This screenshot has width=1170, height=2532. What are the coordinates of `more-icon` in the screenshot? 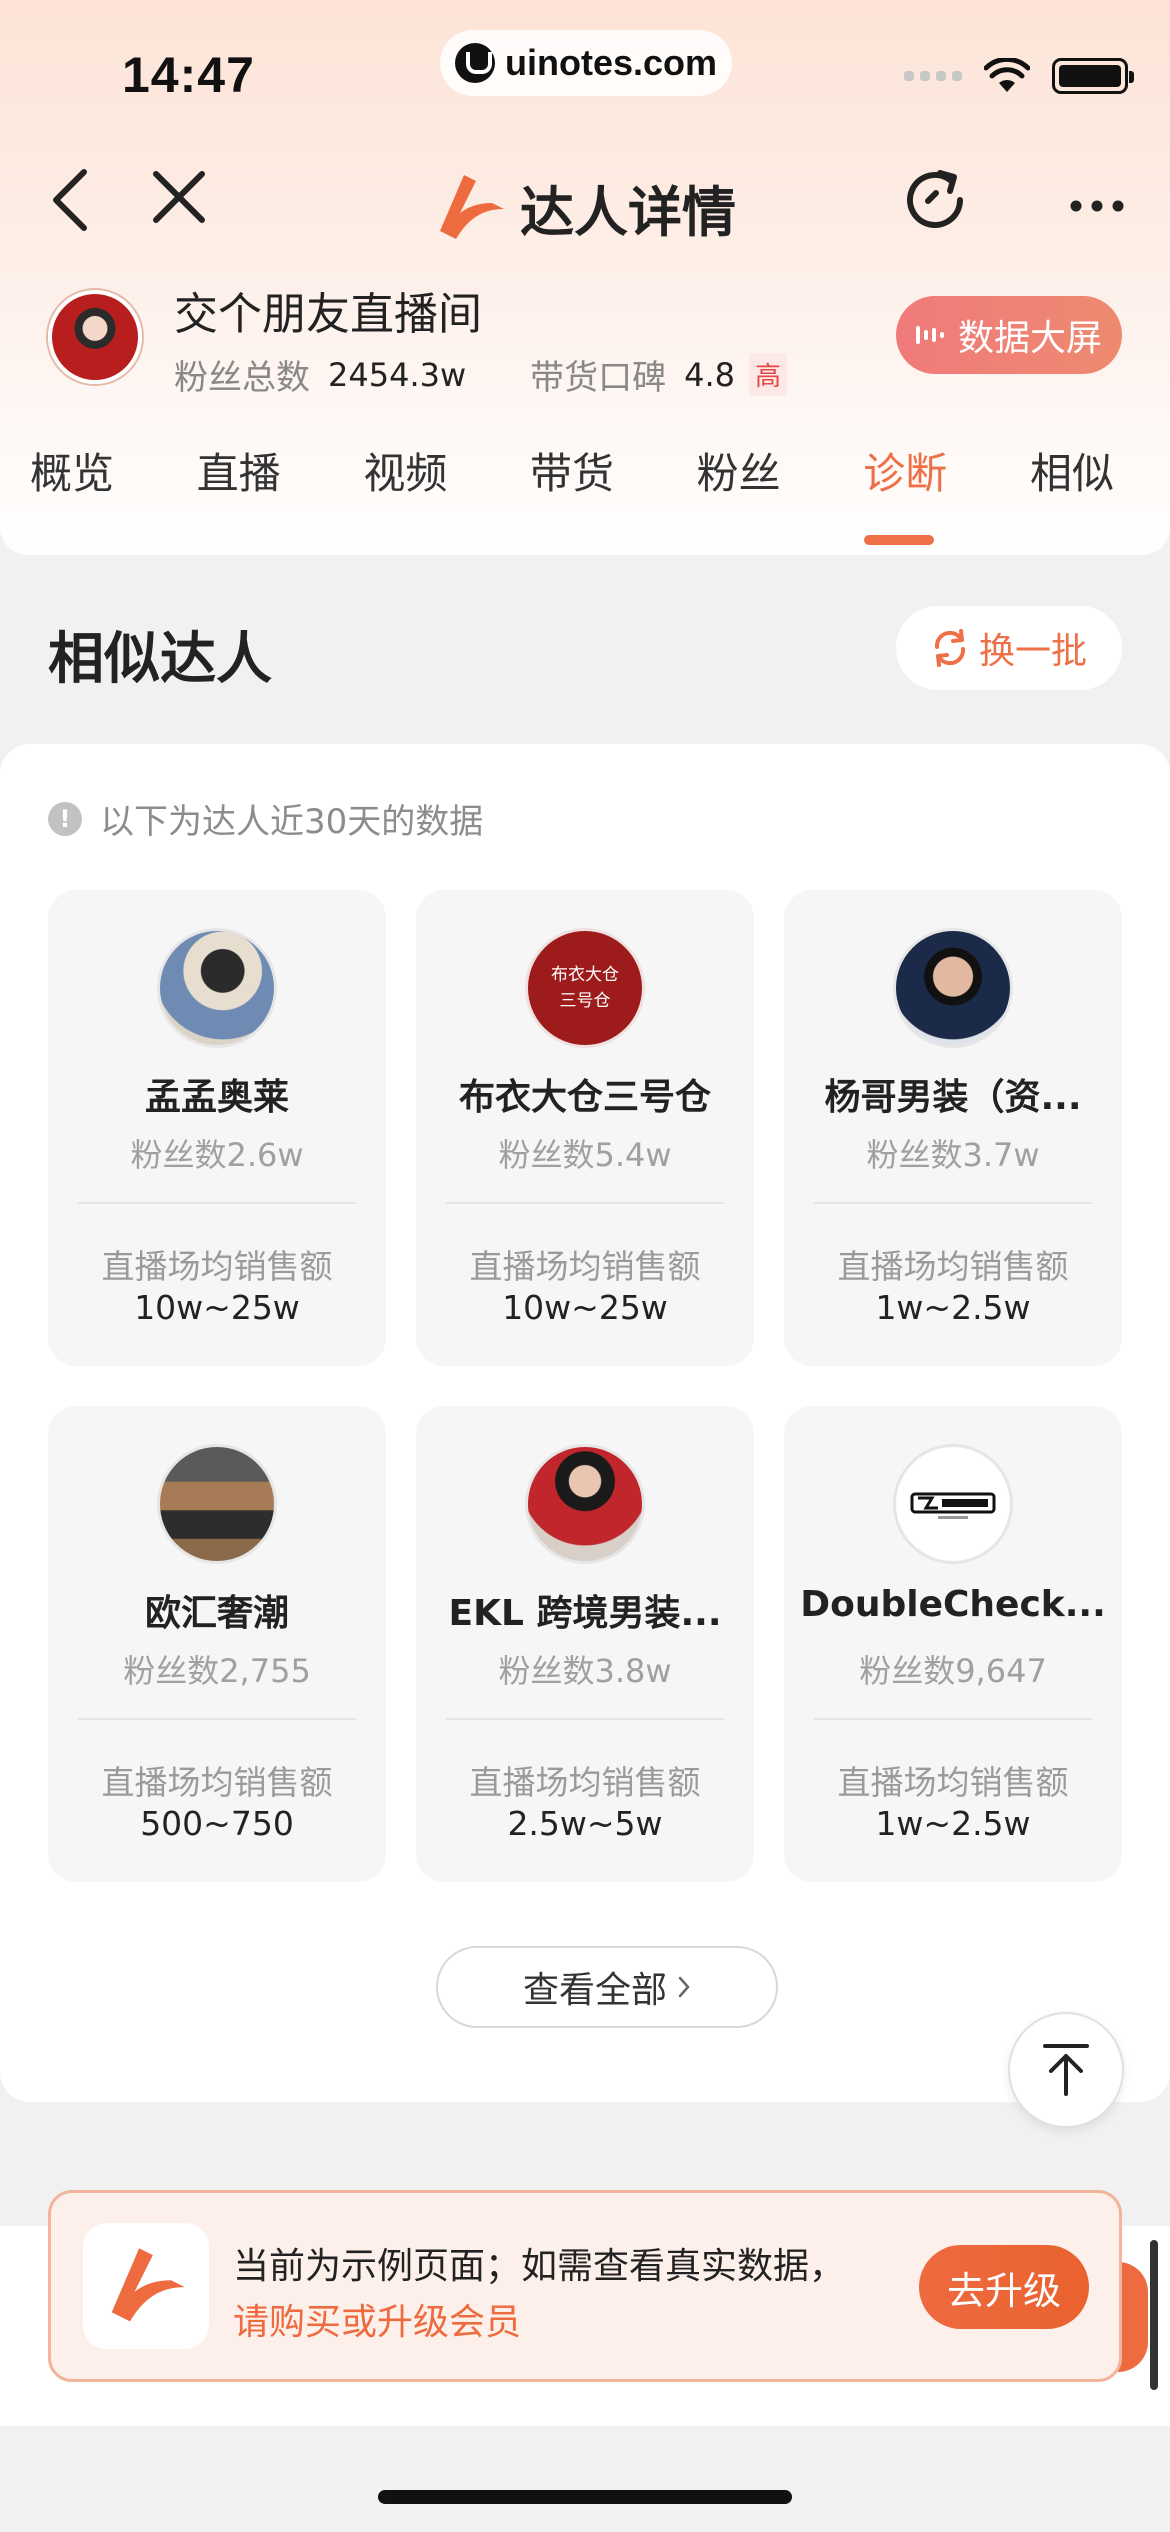 It's located at (1097, 198).